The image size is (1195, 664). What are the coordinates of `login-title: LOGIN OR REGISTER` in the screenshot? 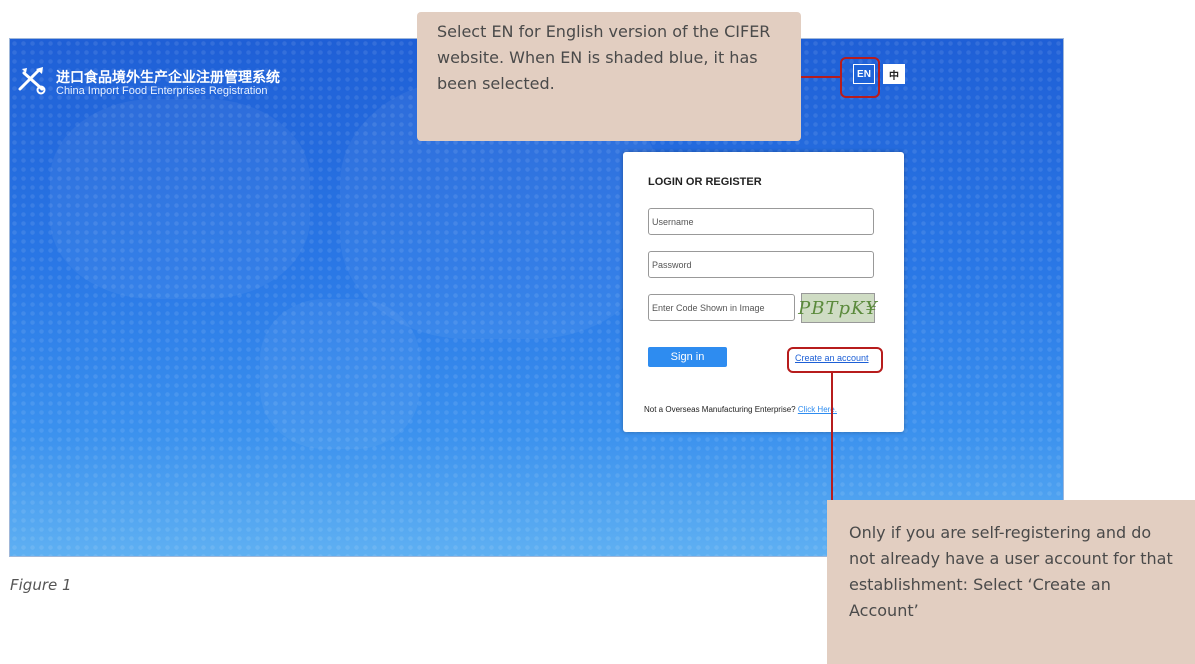 It's located at (705, 182).